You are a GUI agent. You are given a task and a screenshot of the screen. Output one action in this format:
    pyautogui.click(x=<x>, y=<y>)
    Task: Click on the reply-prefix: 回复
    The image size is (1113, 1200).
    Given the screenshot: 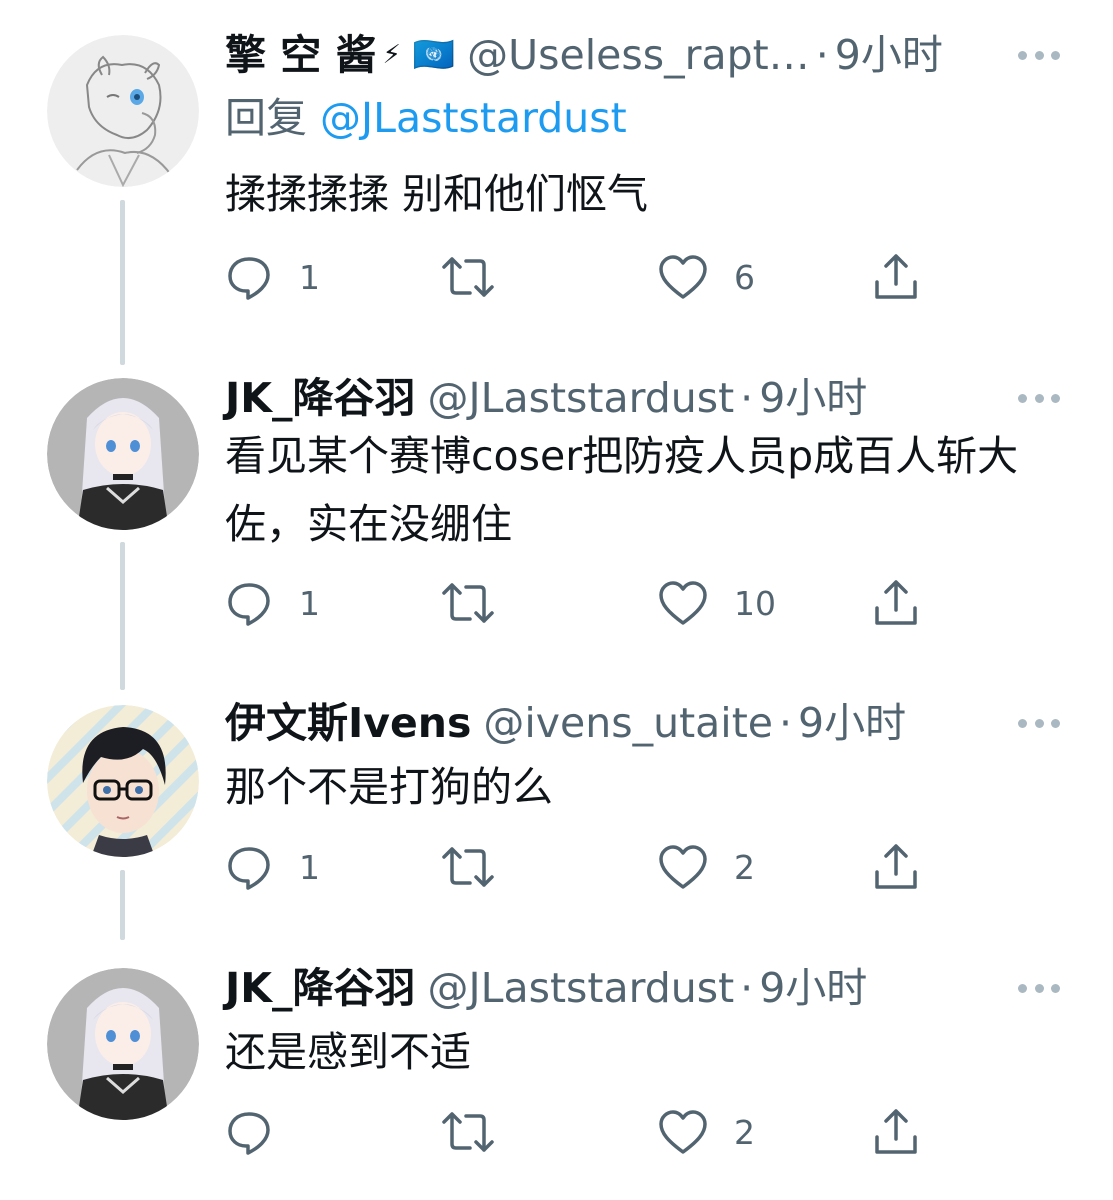 What is the action you would take?
    pyautogui.click(x=266, y=118)
    